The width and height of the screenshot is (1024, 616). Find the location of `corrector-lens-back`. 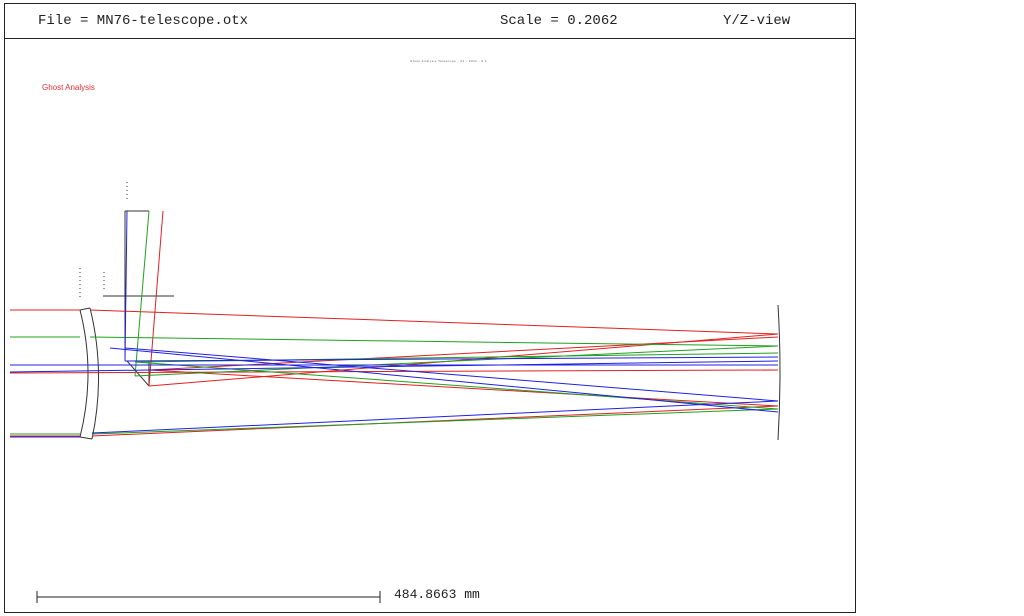

corrector-lens-back is located at coordinates (94, 373).